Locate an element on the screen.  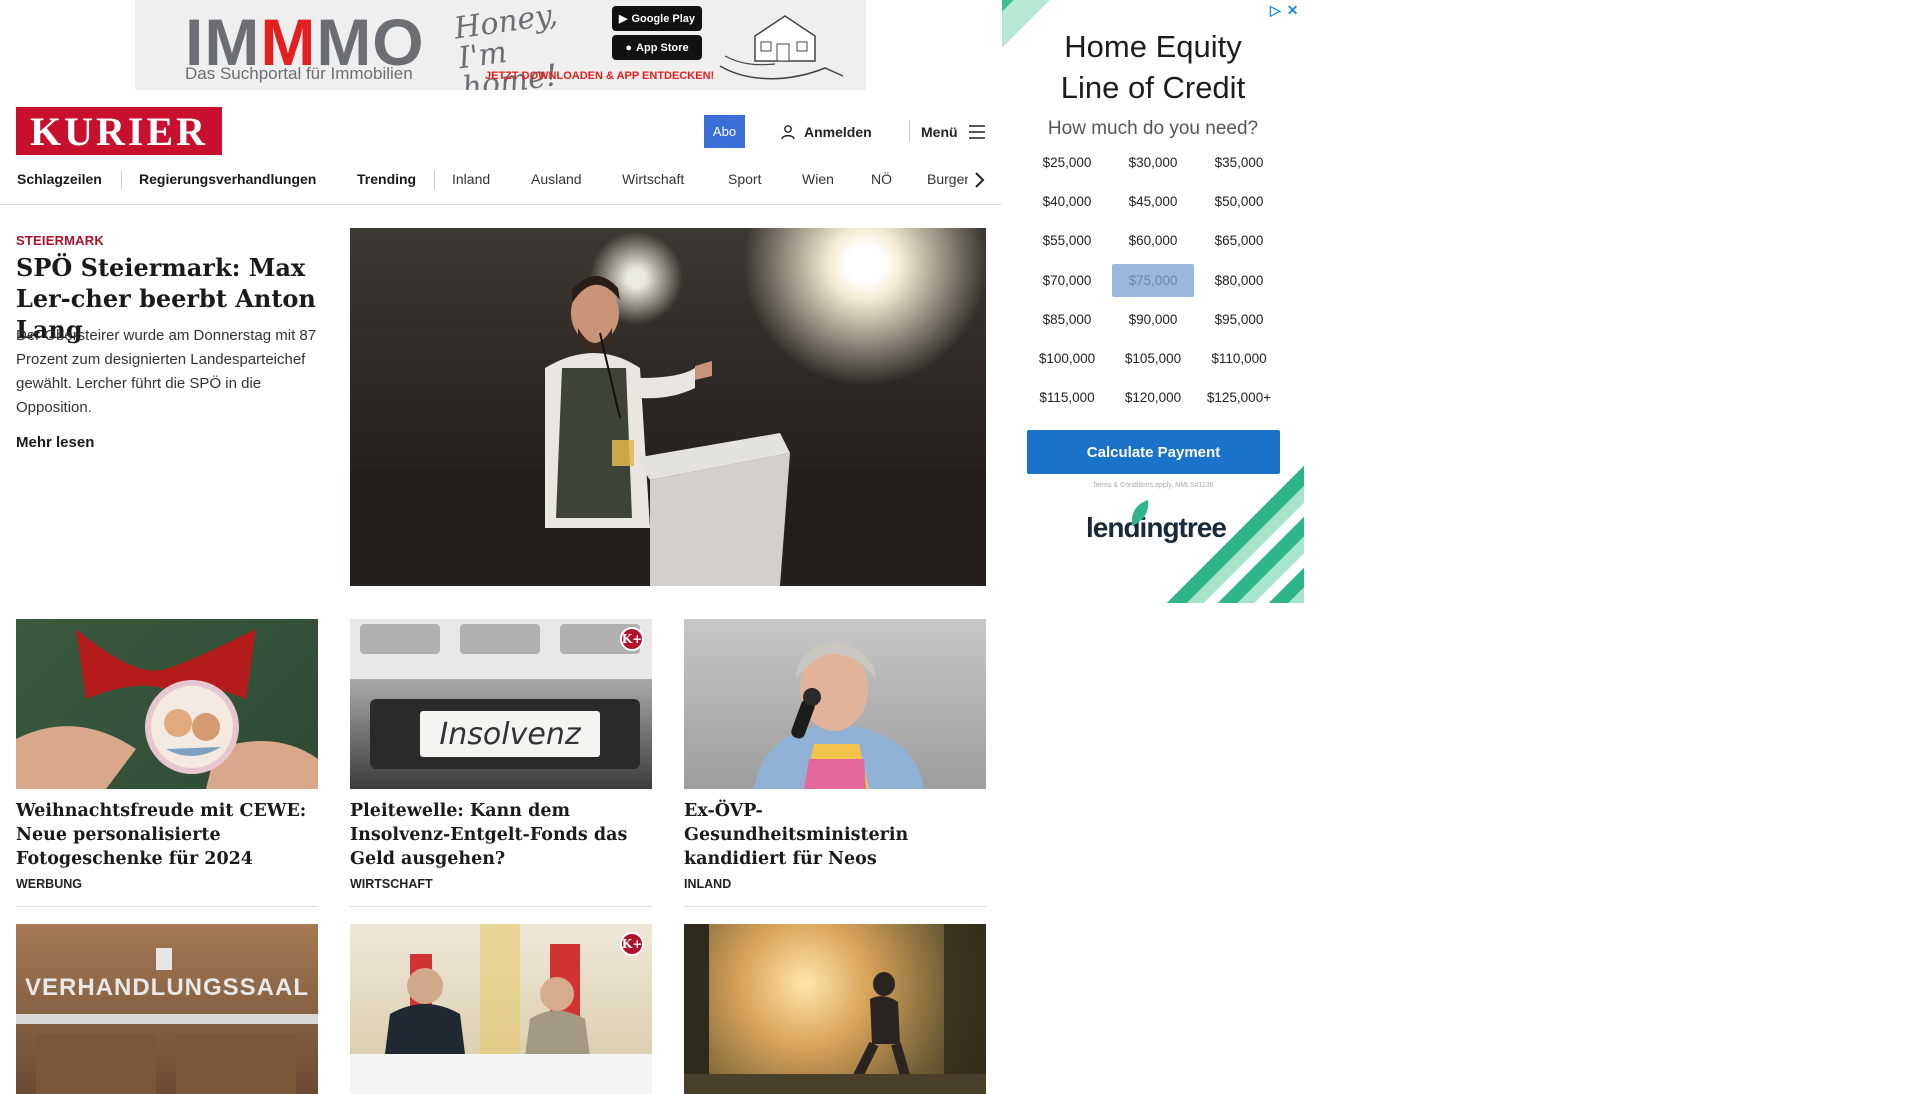
login-label: Anmelden is located at coordinates (838, 132).